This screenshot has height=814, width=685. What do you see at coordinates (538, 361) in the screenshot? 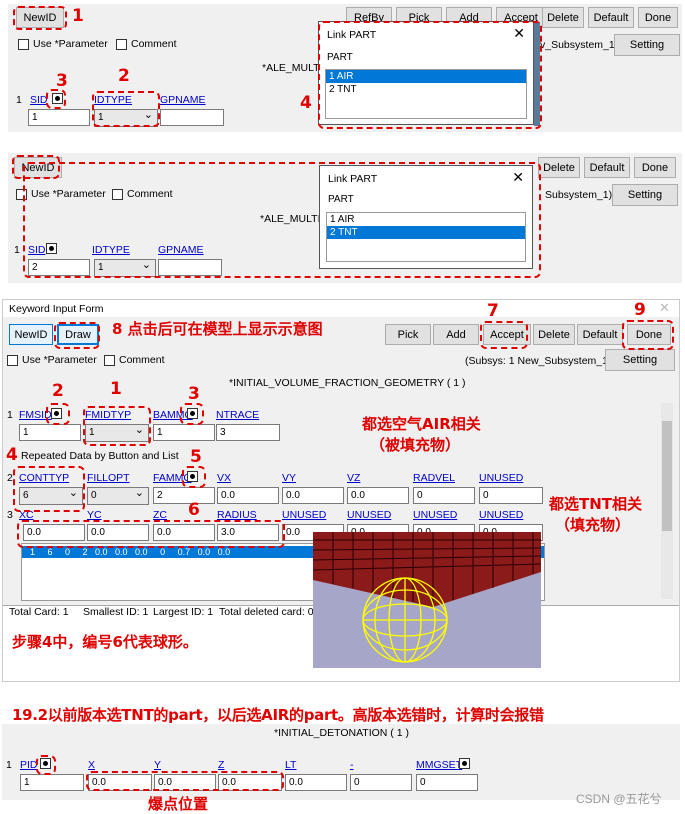
I see `subsystem-label: (Subsys: 1 New_Subsystem_1)` at bounding box center [538, 361].